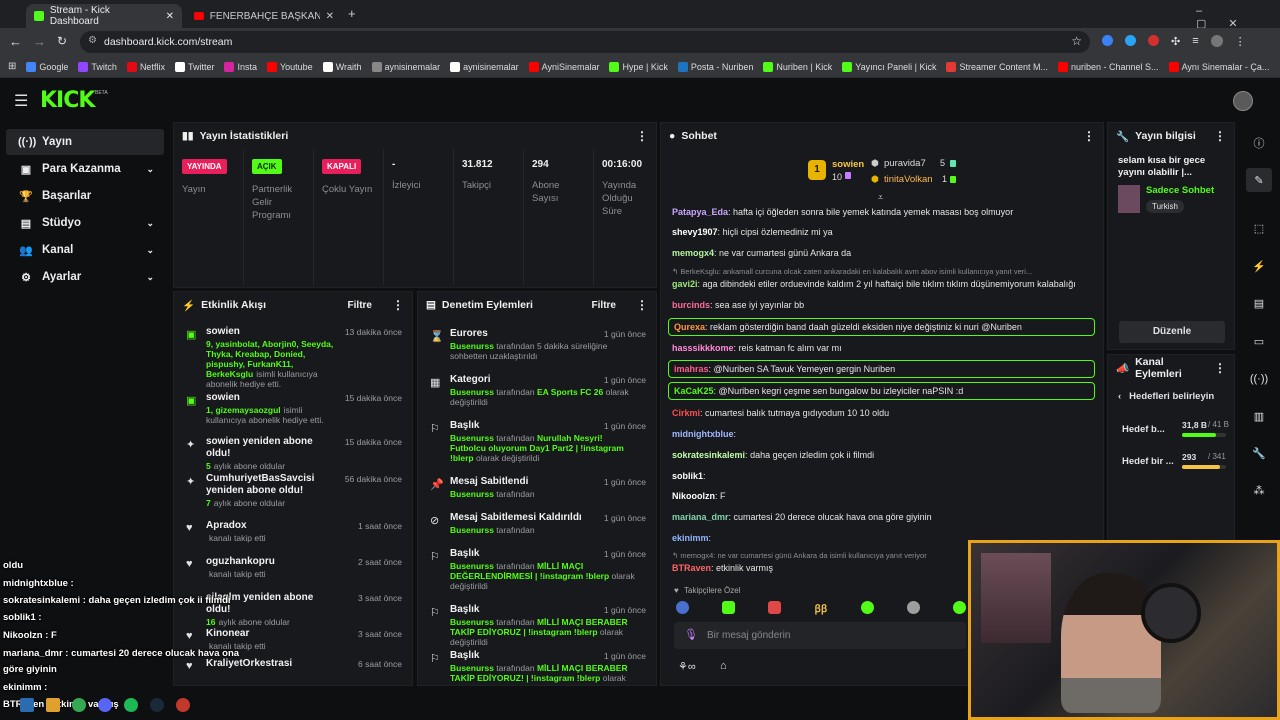 The image size is (1280, 720). What do you see at coordinates (131, 705) in the screenshot?
I see `spotify-icon` at bounding box center [131, 705].